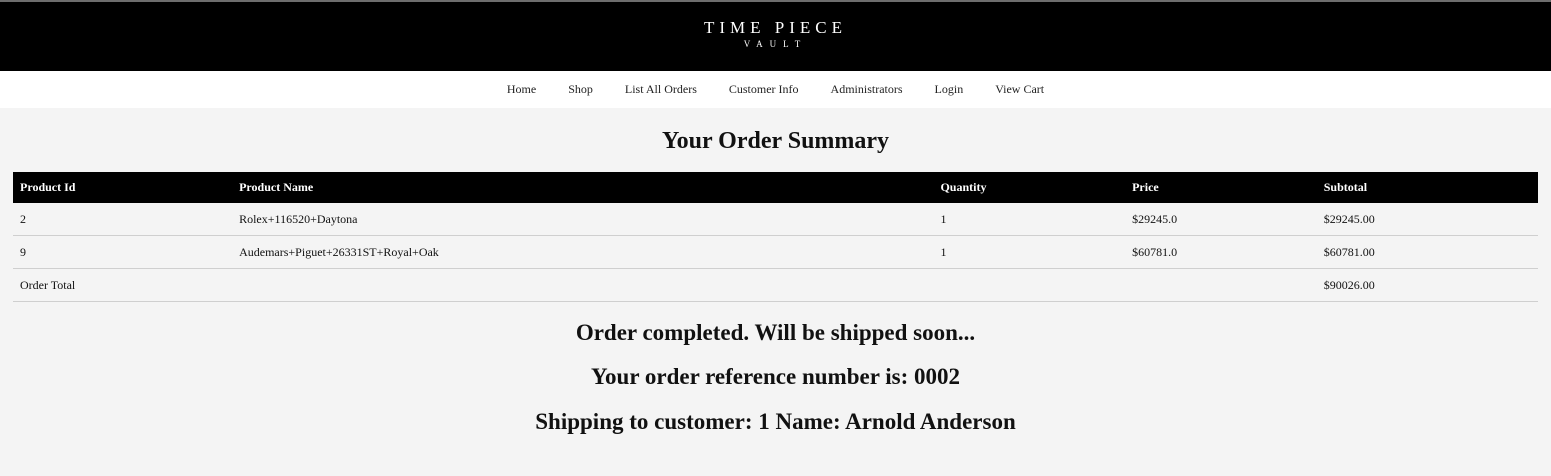  What do you see at coordinates (1427, 252) in the screenshot?
I see `cell-subtotal: $60781.00` at bounding box center [1427, 252].